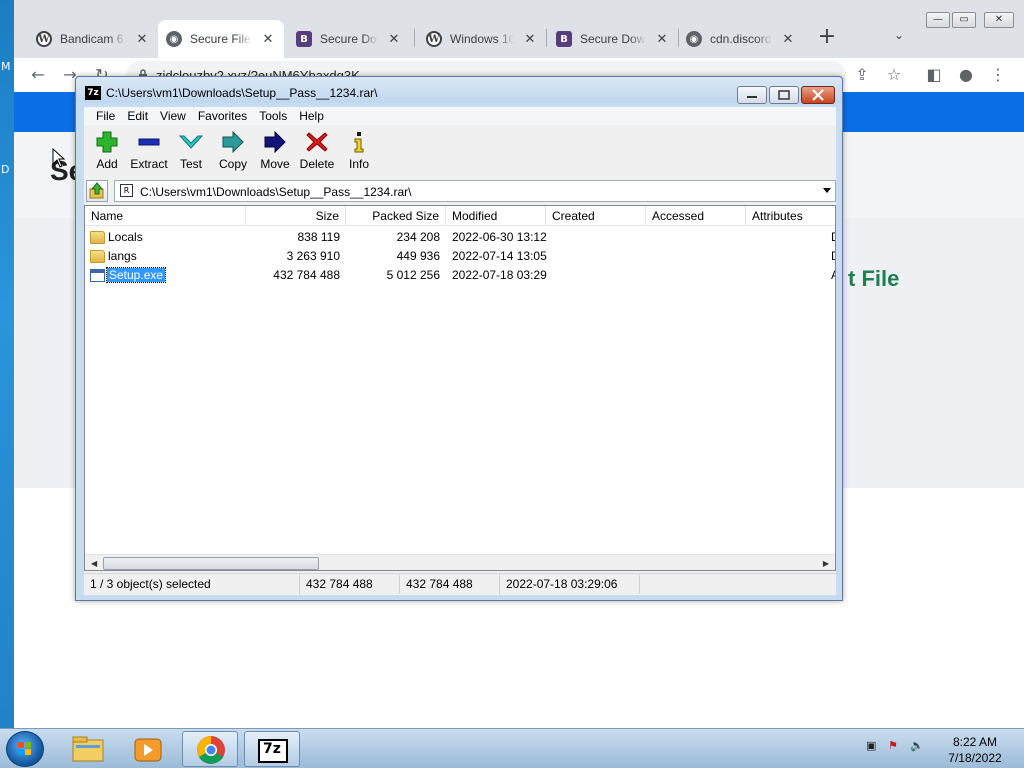 This screenshot has height=768, width=1024. What do you see at coordinates (211, 563) in the screenshot?
I see `scroll-thumb` at bounding box center [211, 563].